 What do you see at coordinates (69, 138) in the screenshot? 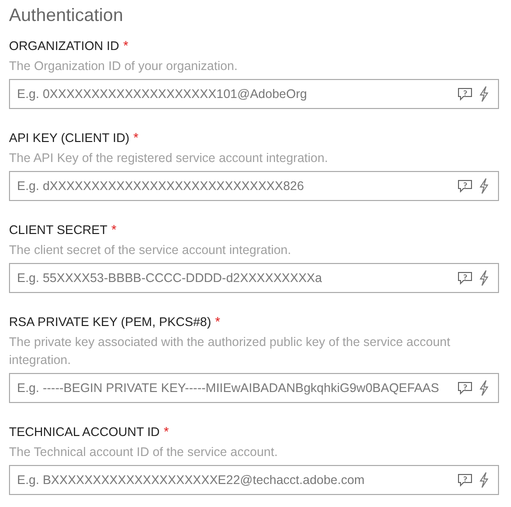
I see `field-label: API KEY (CLIENT ID)` at bounding box center [69, 138].